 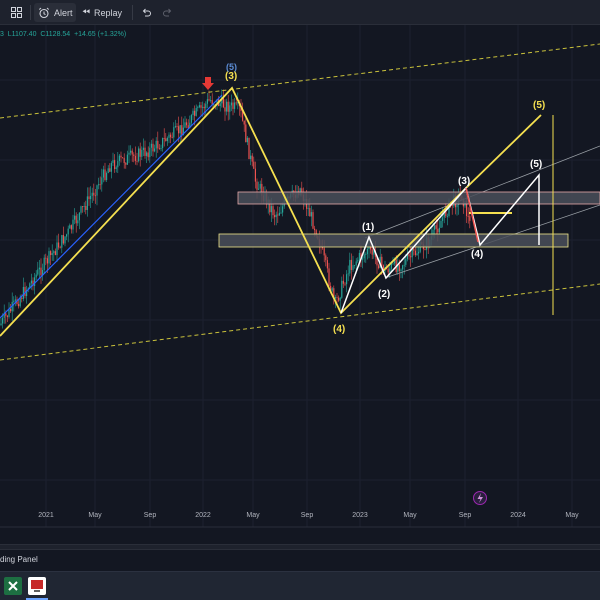 What do you see at coordinates (13, 586) in the screenshot?
I see `excel-icon` at bounding box center [13, 586].